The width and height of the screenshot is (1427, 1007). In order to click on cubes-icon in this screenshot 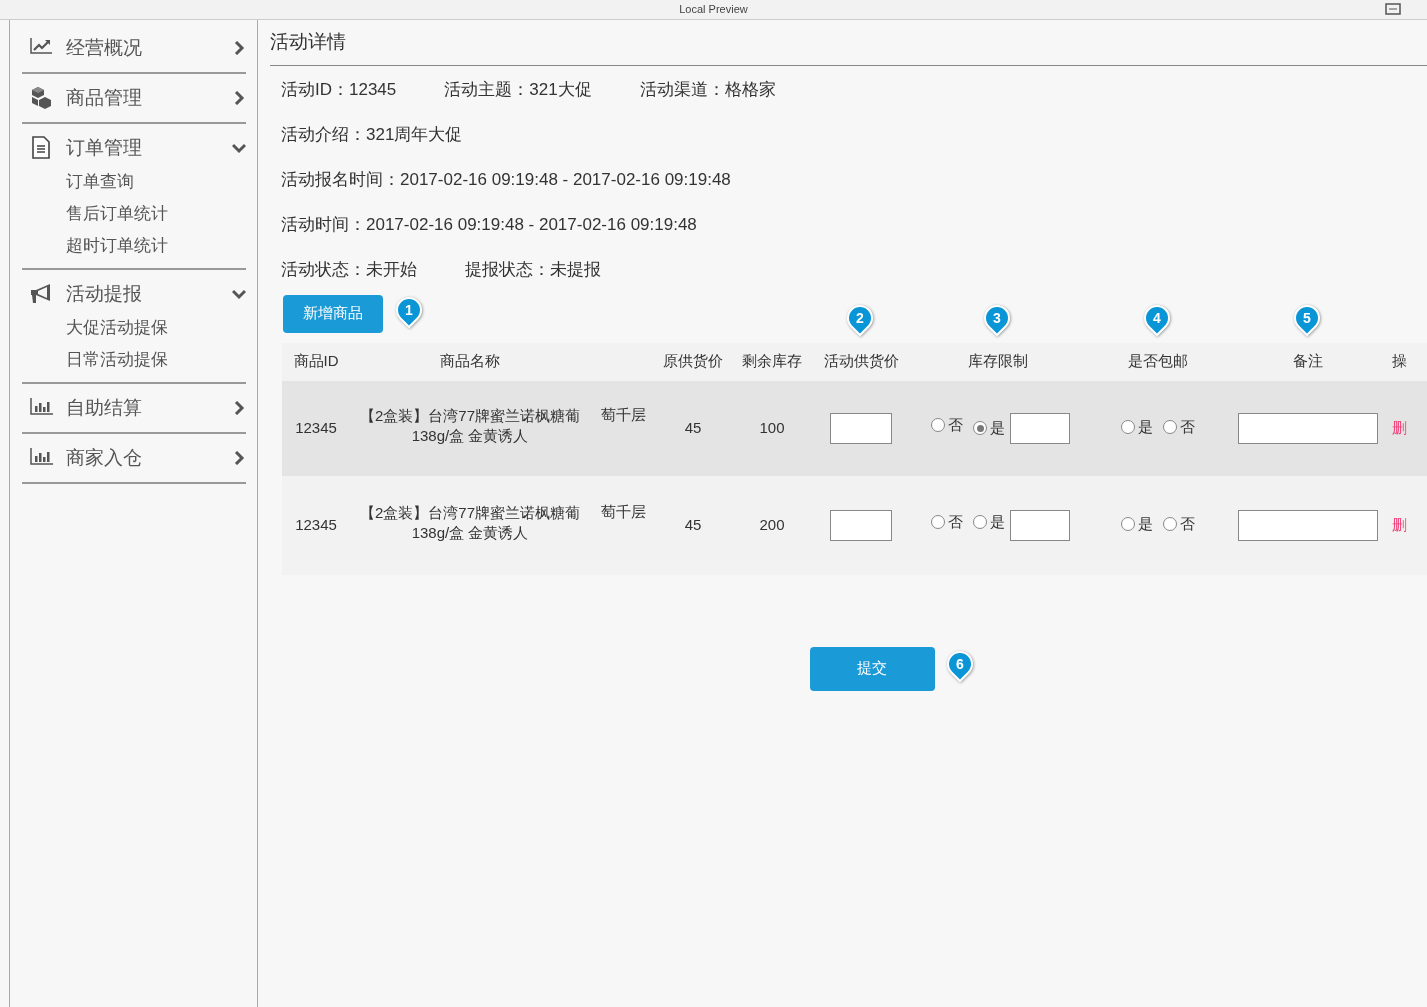, I will do `click(42, 98)`.